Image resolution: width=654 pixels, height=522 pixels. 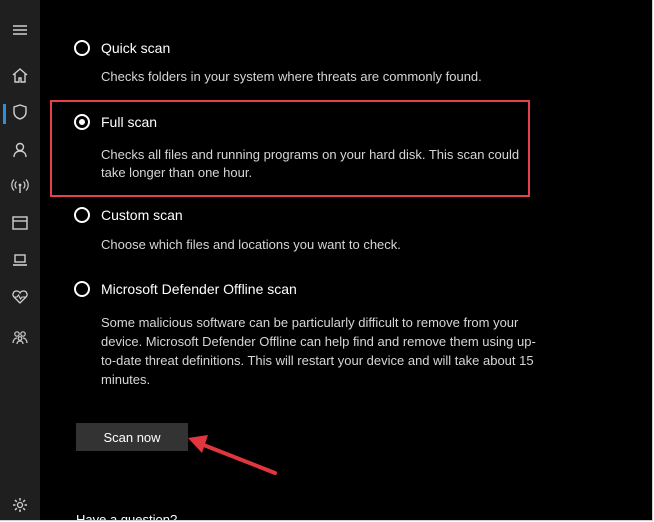 What do you see at coordinates (142, 215) in the screenshot?
I see `custom-scan-label: Custom scan` at bounding box center [142, 215].